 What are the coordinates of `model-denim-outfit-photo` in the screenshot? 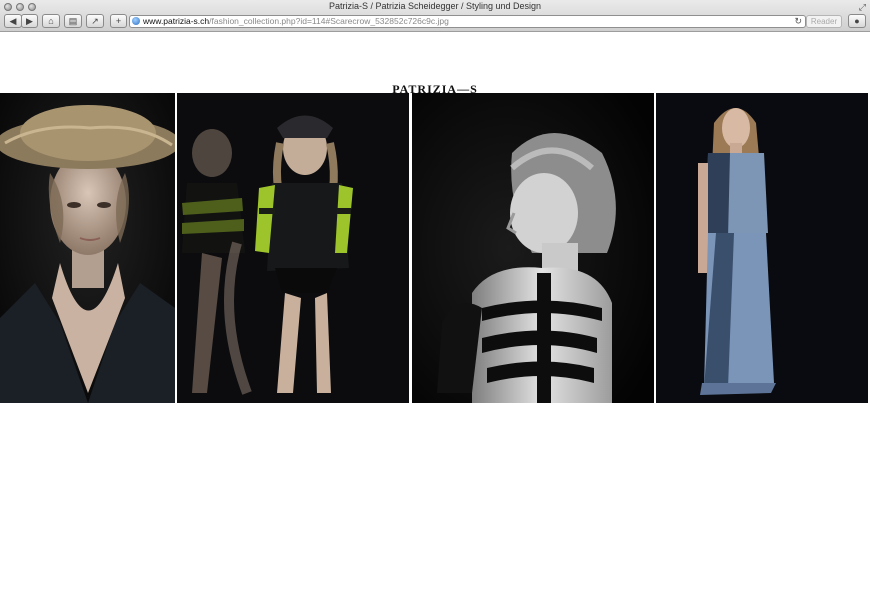 It's located at (762, 248).